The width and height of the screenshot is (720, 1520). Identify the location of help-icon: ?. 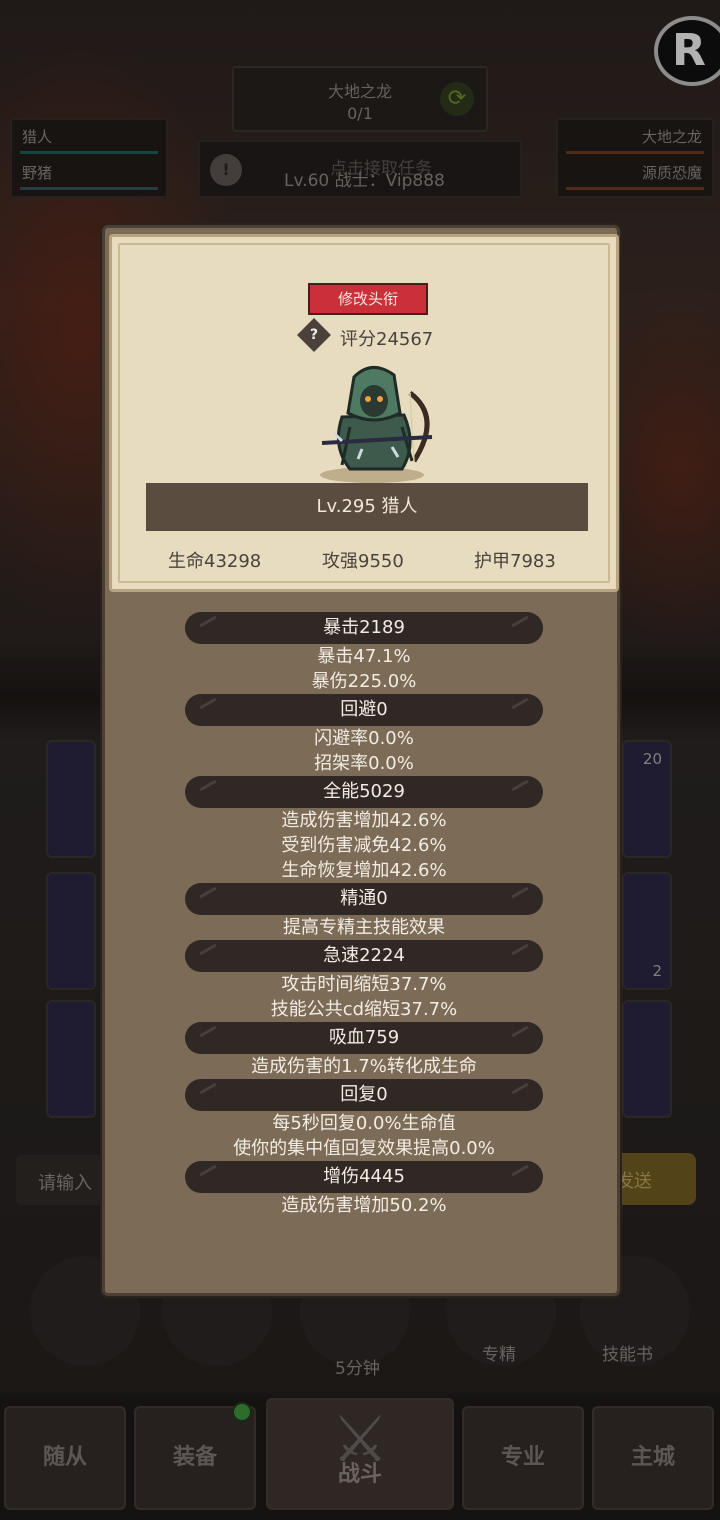
(314, 335).